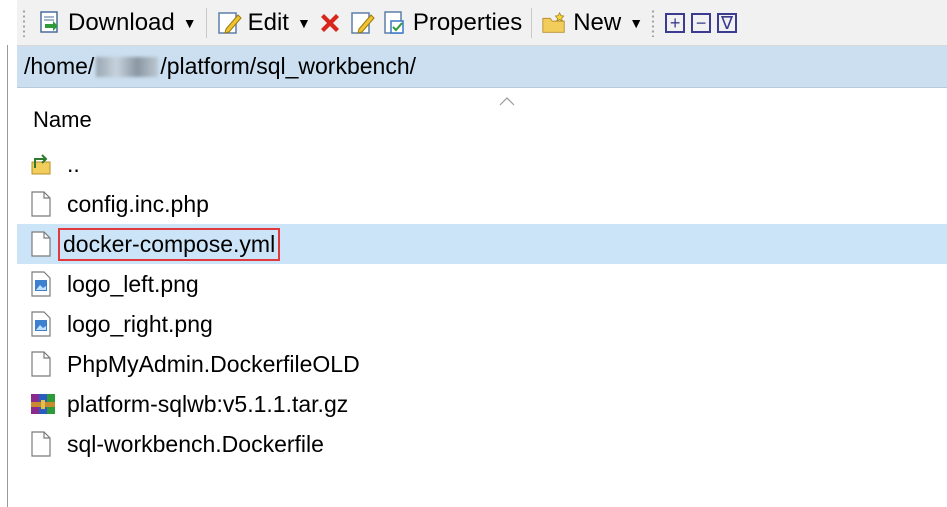 The height and width of the screenshot is (507, 947). What do you see at coordinates (304, 23) in the screenshot?
I see `edit-dropdown-arrow: ▼` at bounding box center [304, 23].